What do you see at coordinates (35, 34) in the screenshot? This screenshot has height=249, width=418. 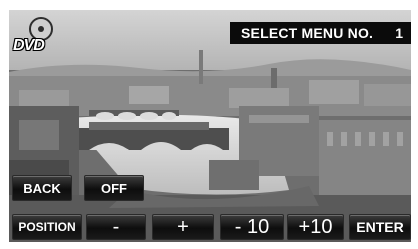 I see `dvd-logo: DVD` at bounding box center [35, 34].